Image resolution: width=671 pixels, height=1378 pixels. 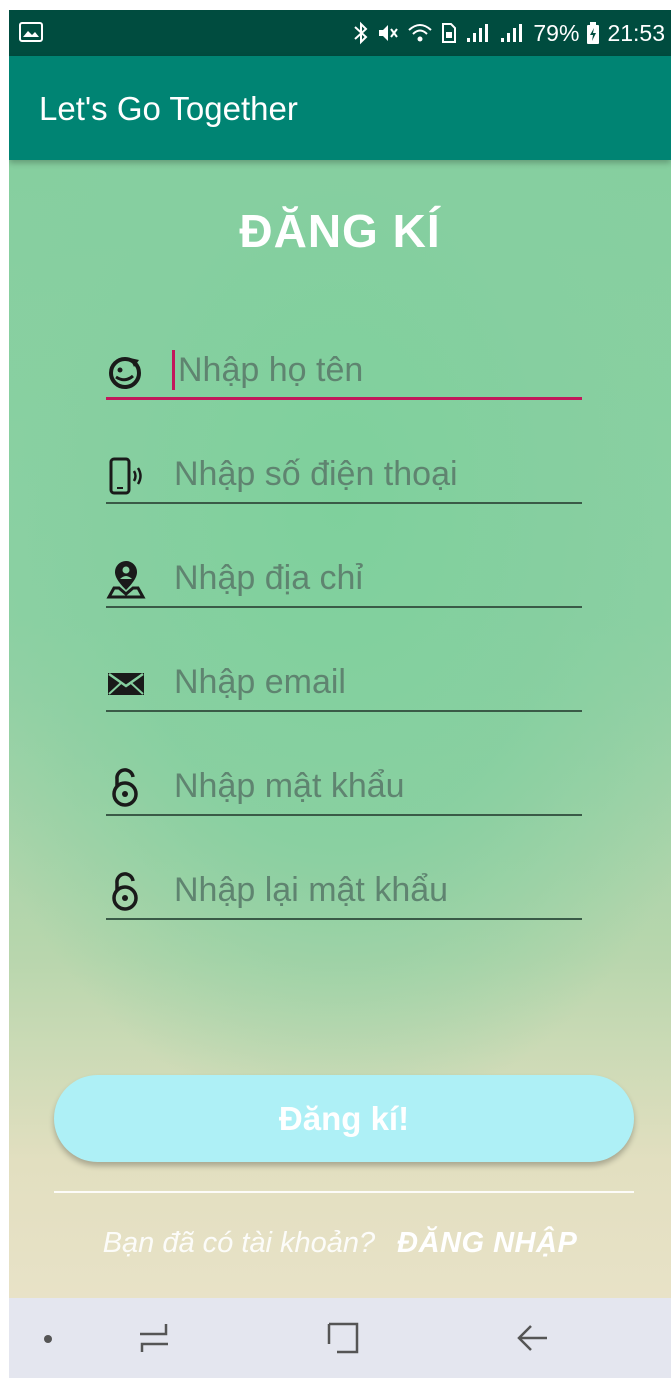 I want to click on register-button-label: Đăng kí!, so click(x=344, y=1118).